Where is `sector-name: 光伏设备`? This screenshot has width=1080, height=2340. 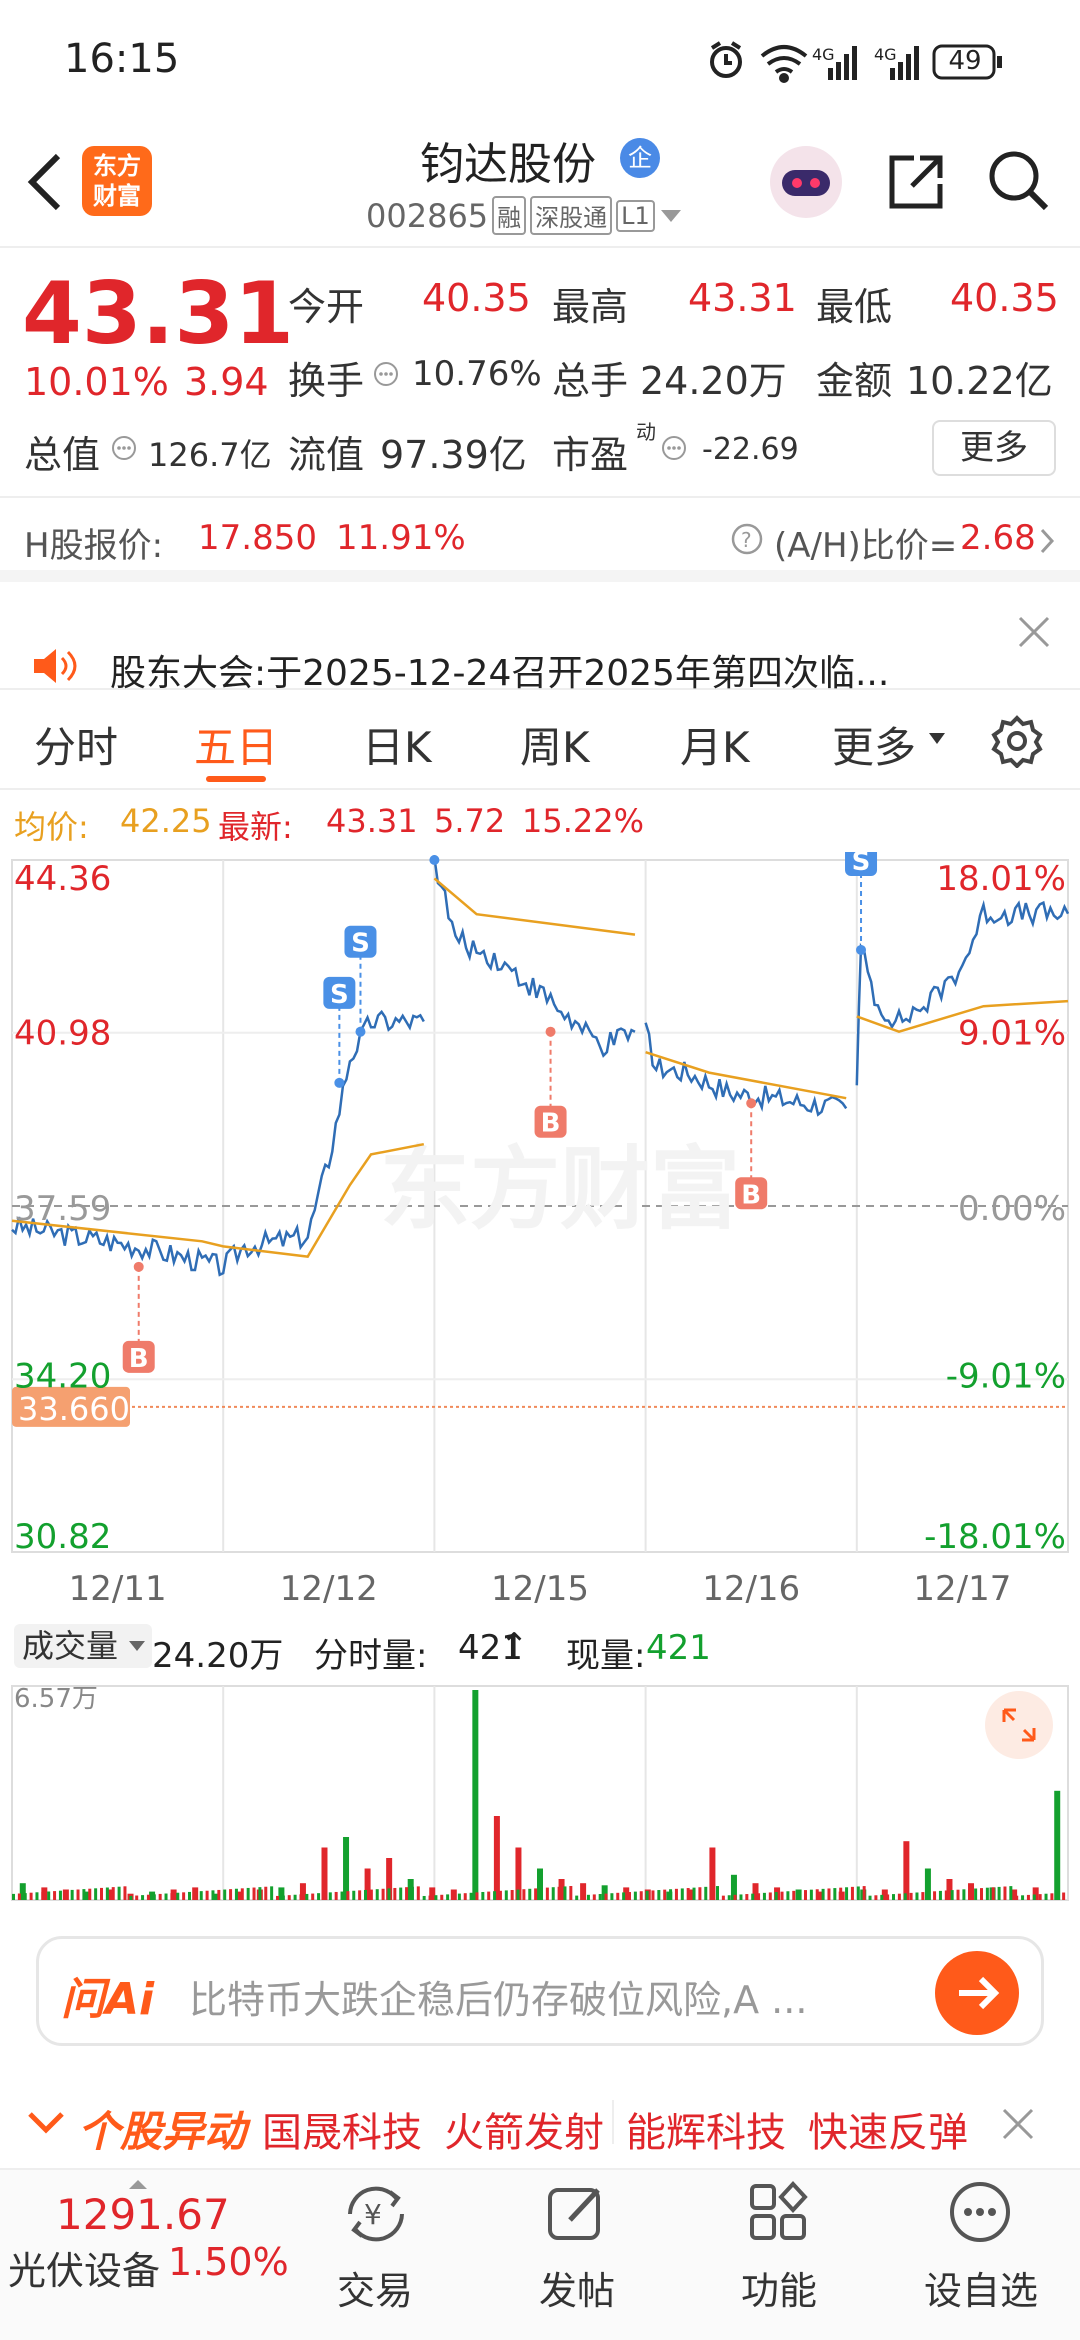 sector-name: 光伏设备 is located at coordinates (84, 2267).